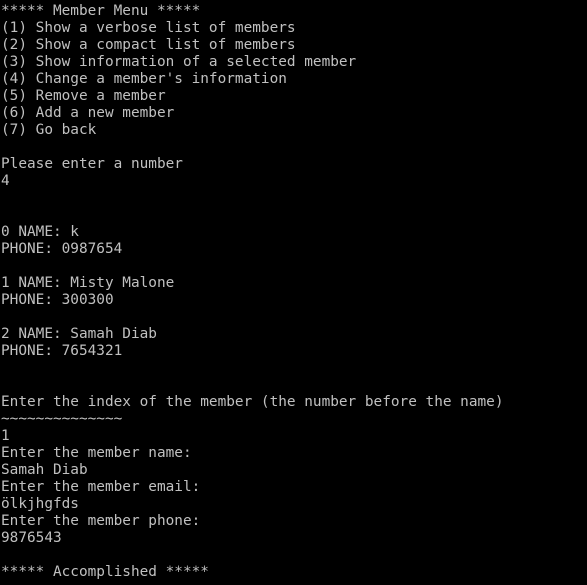 The width and height of the screenshot is (587, 585). I want to click on member-2-phone: PHONE: 7654321, so click(62, 351).